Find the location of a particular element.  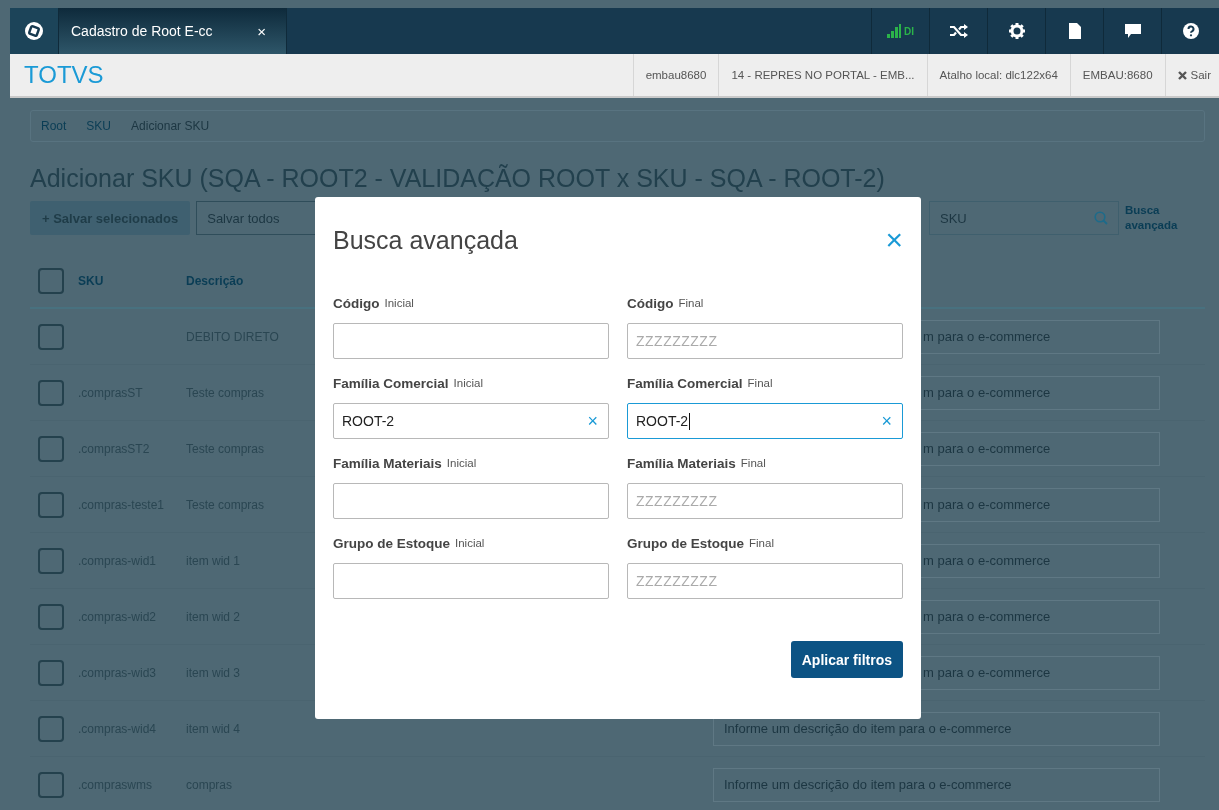

settings-icon is located at coordinates (1016, 31).